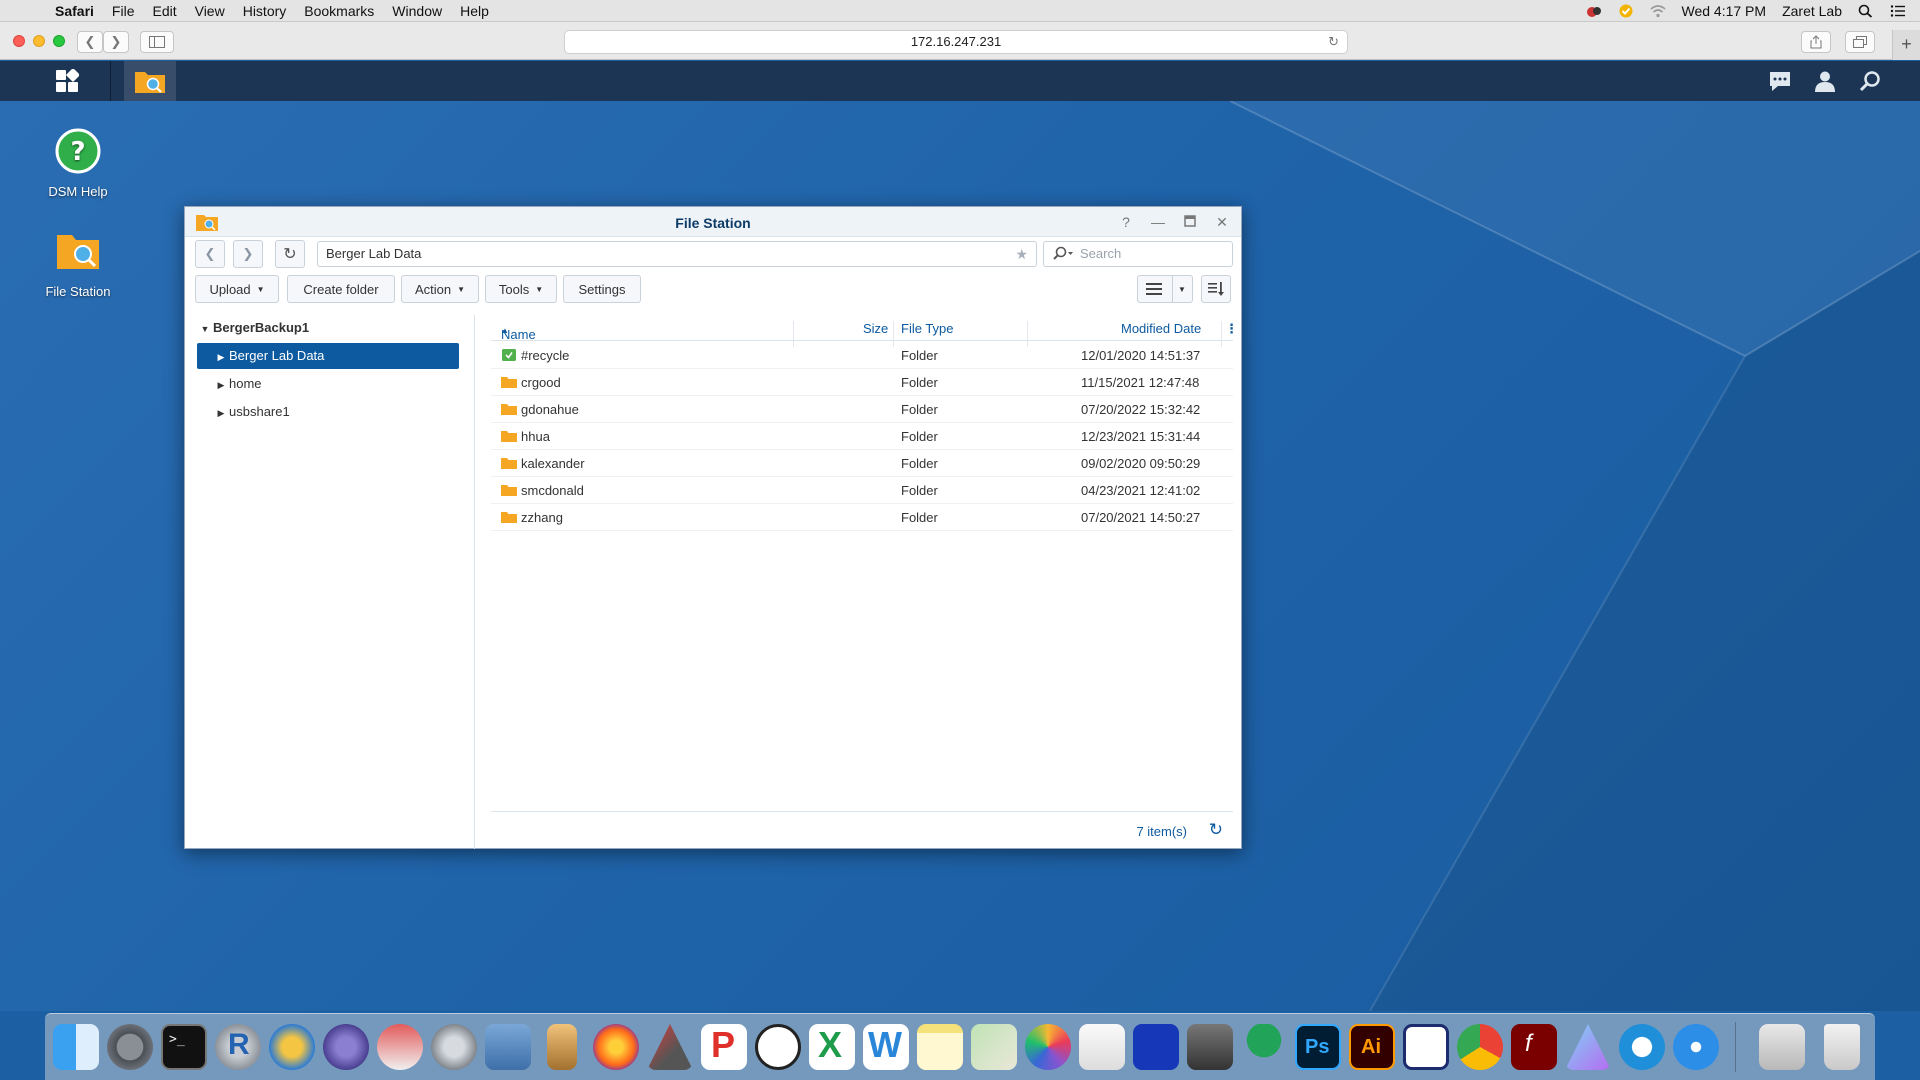 The width and height of the screenshot is (1920, 1080). What do you see at coordinates (39, 41) in the screenshot?
I see `minimize-window-button` at bounding box center [39, 41].